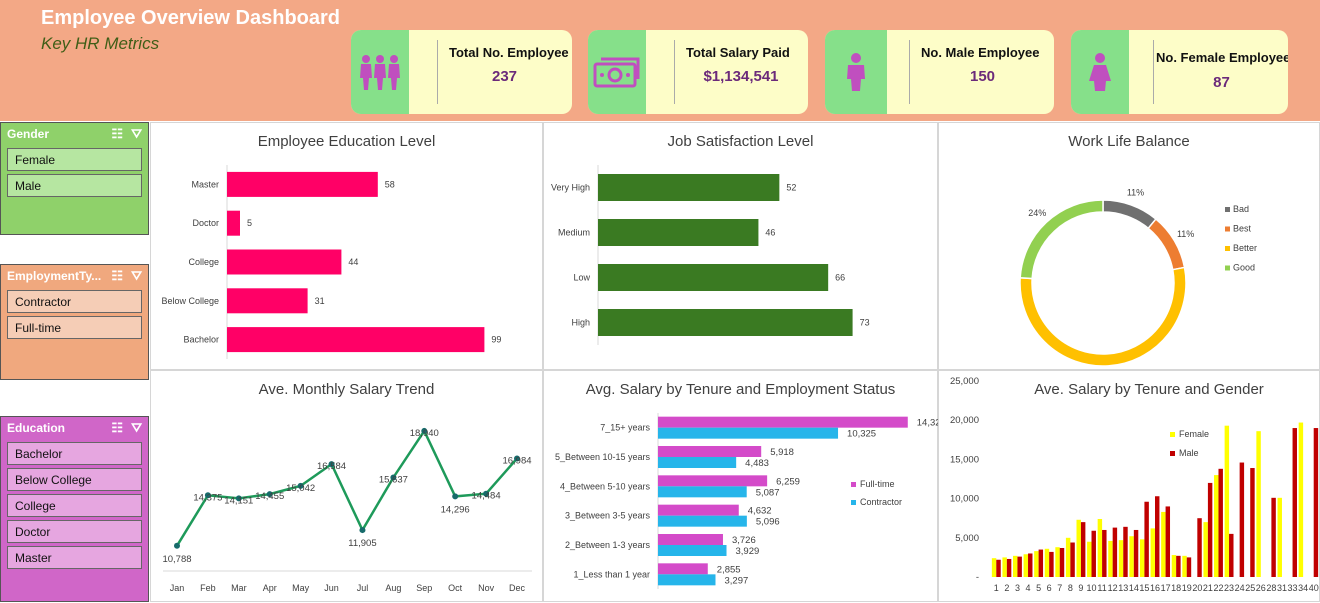  What do you see at coordinates (516, 460) in the screenshot?
I see `data-label: 16,984` at bounding box center [516, 460].